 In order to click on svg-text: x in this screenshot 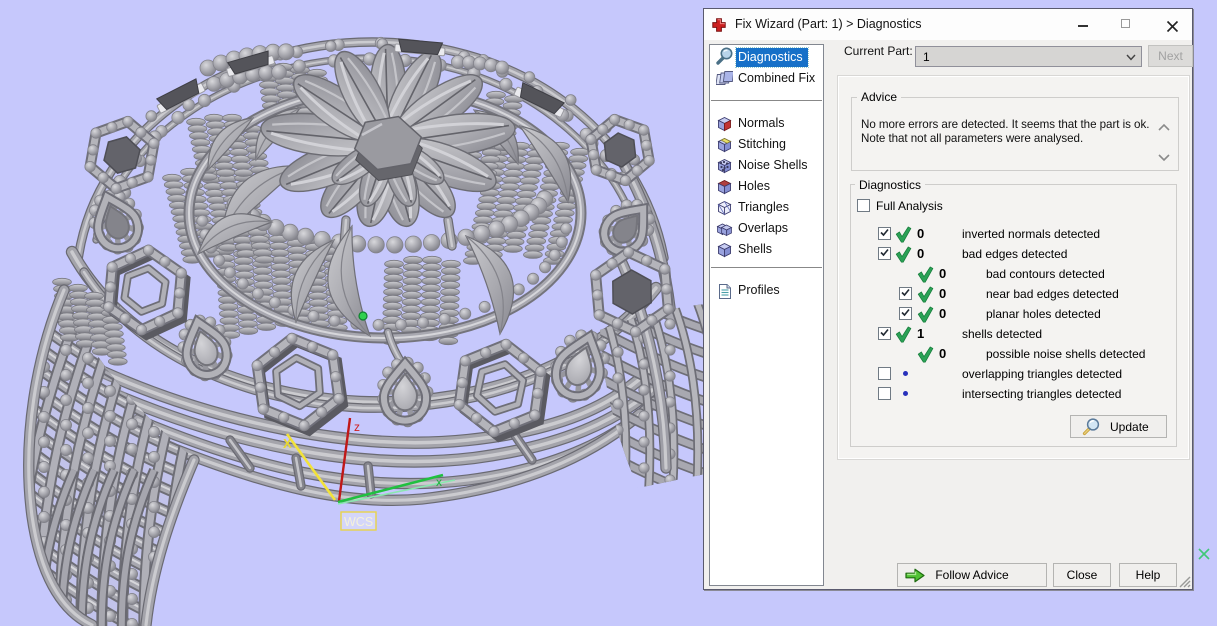, I will do `click(439, 482)`.